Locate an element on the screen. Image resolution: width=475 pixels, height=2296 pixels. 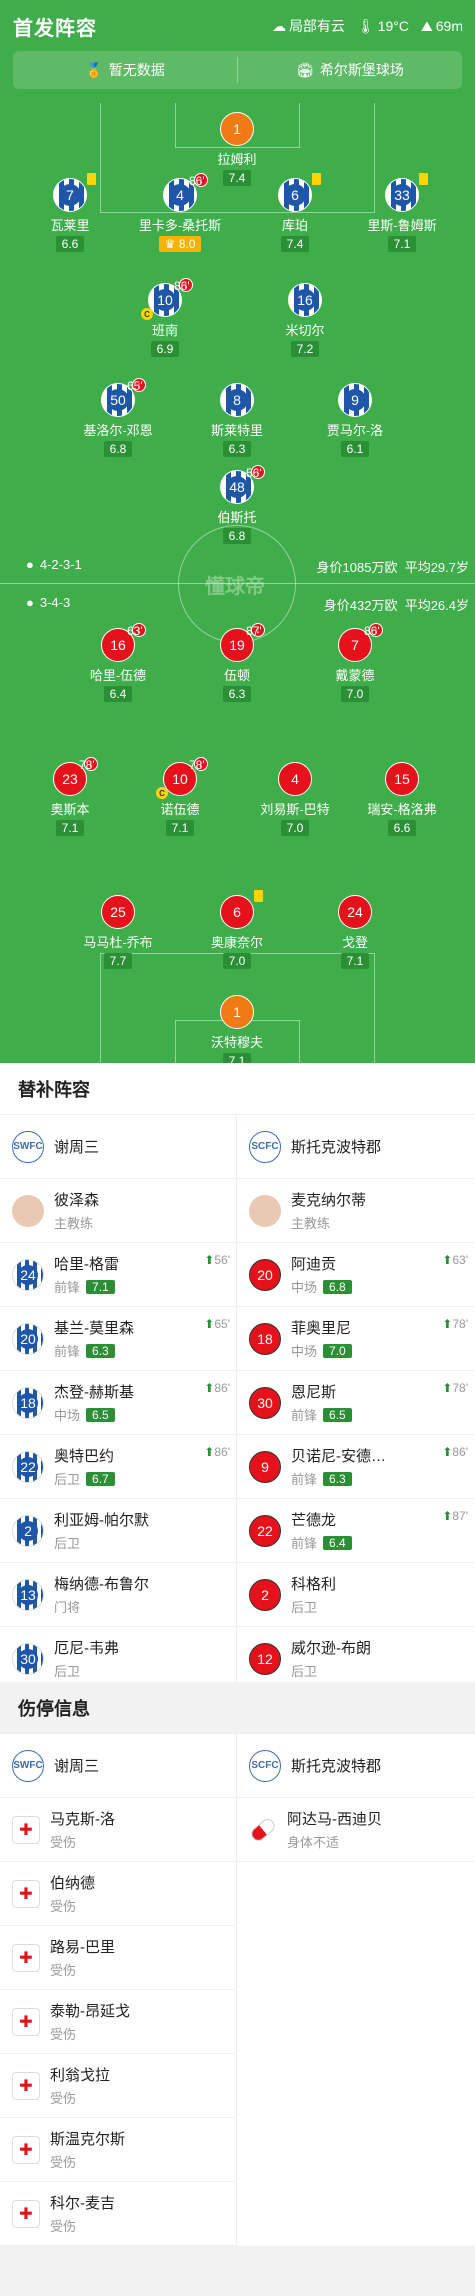
home-player: 16 米切尔 7.2 is located at coordinates (305, 320).